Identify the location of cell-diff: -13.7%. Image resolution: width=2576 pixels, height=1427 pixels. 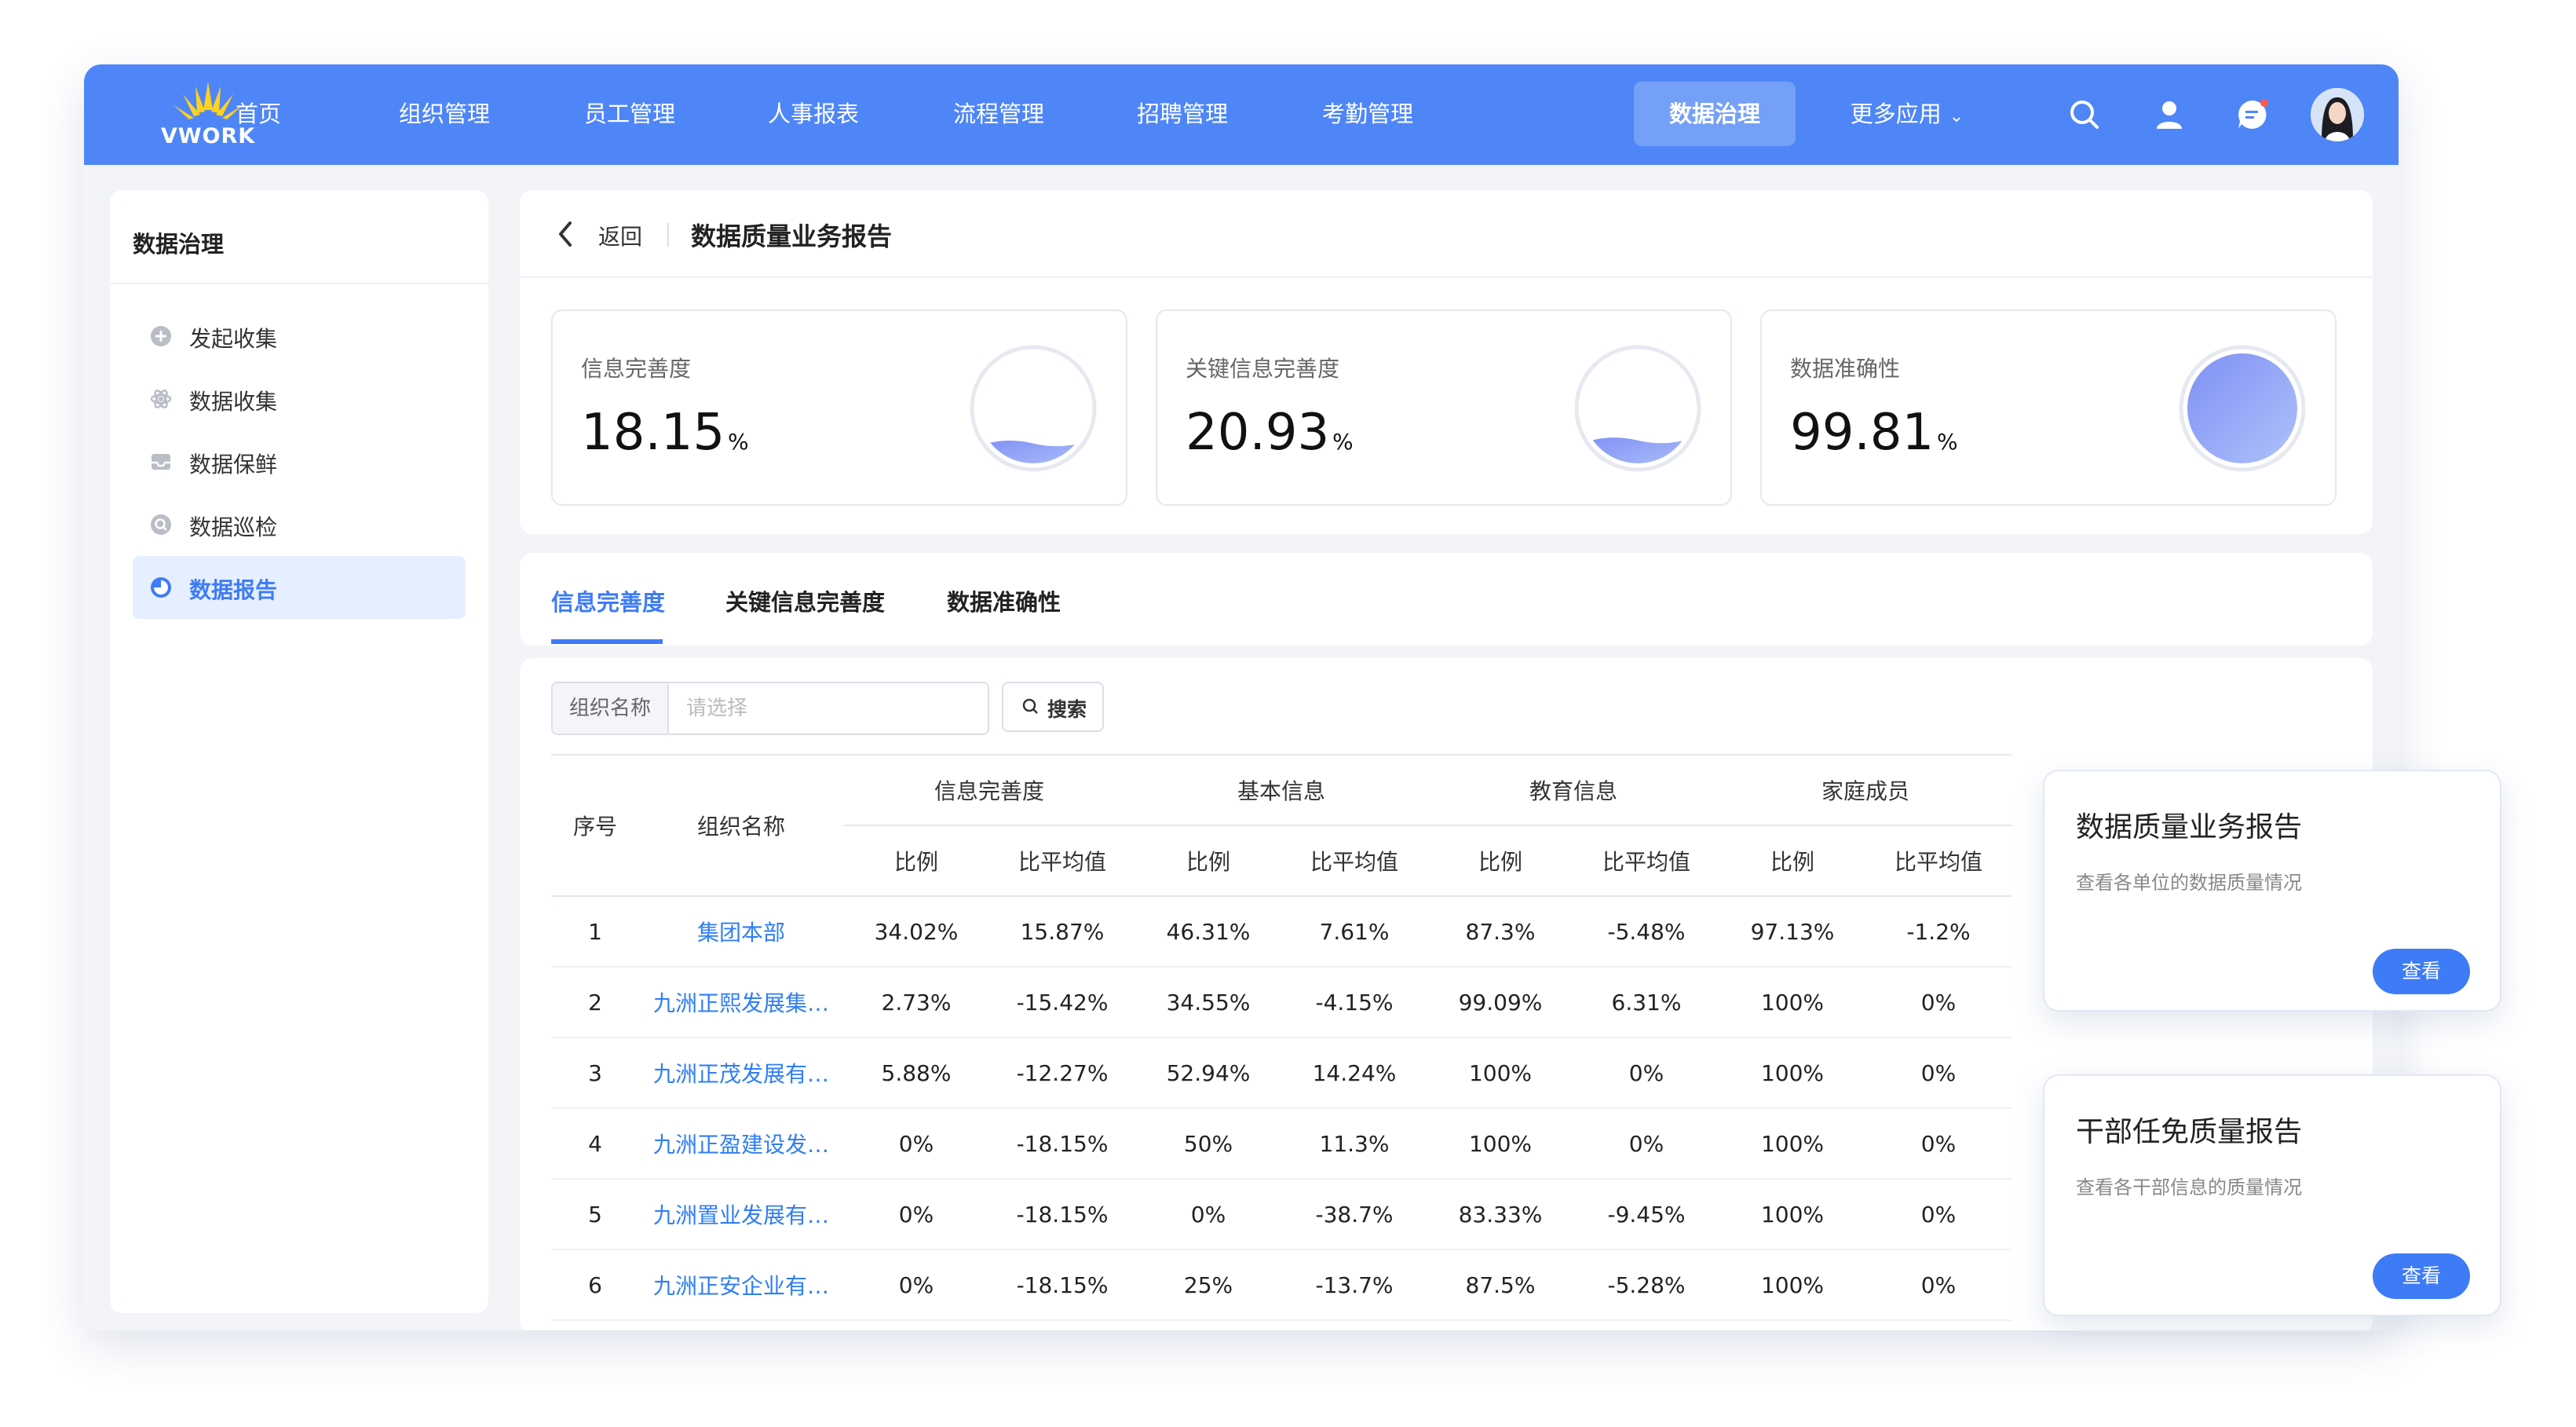
(1354, 1285).